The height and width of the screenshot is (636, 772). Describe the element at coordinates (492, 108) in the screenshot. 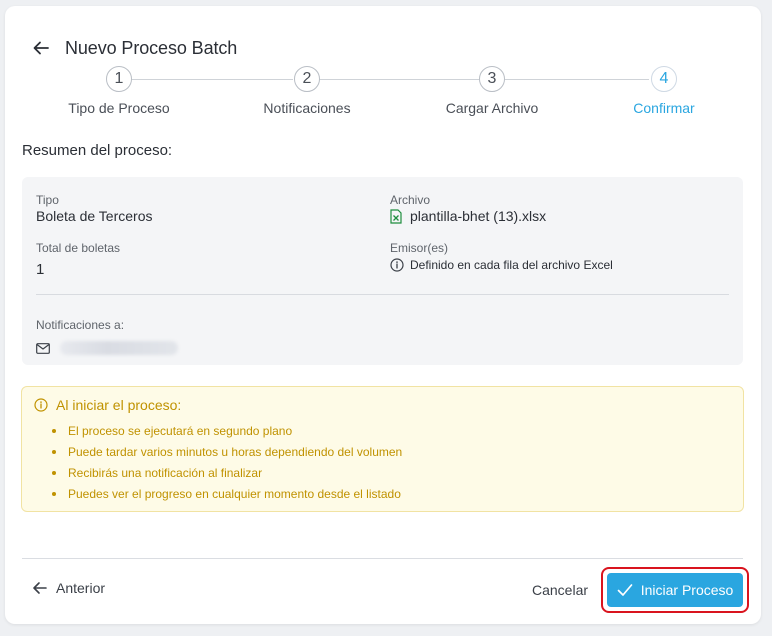

I see `step-label: Cargar Archivo` at that location.